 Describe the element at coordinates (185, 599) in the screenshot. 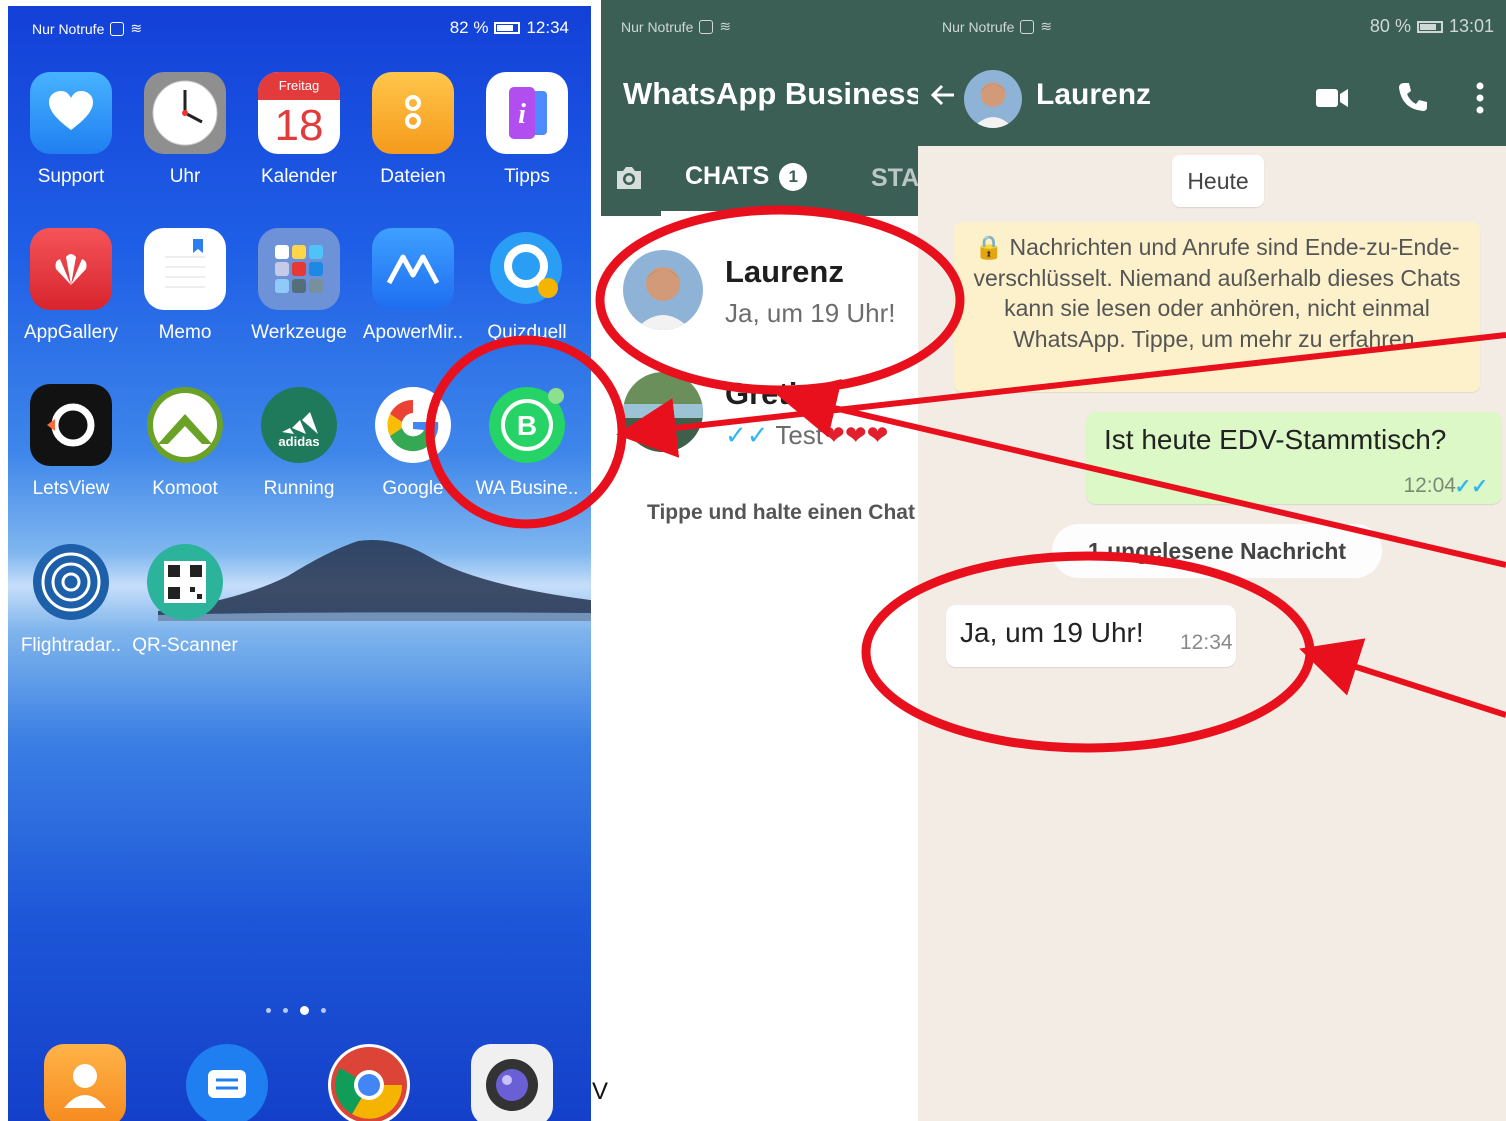

I see `app-qr-scanner: QR-Scanner` at that location.